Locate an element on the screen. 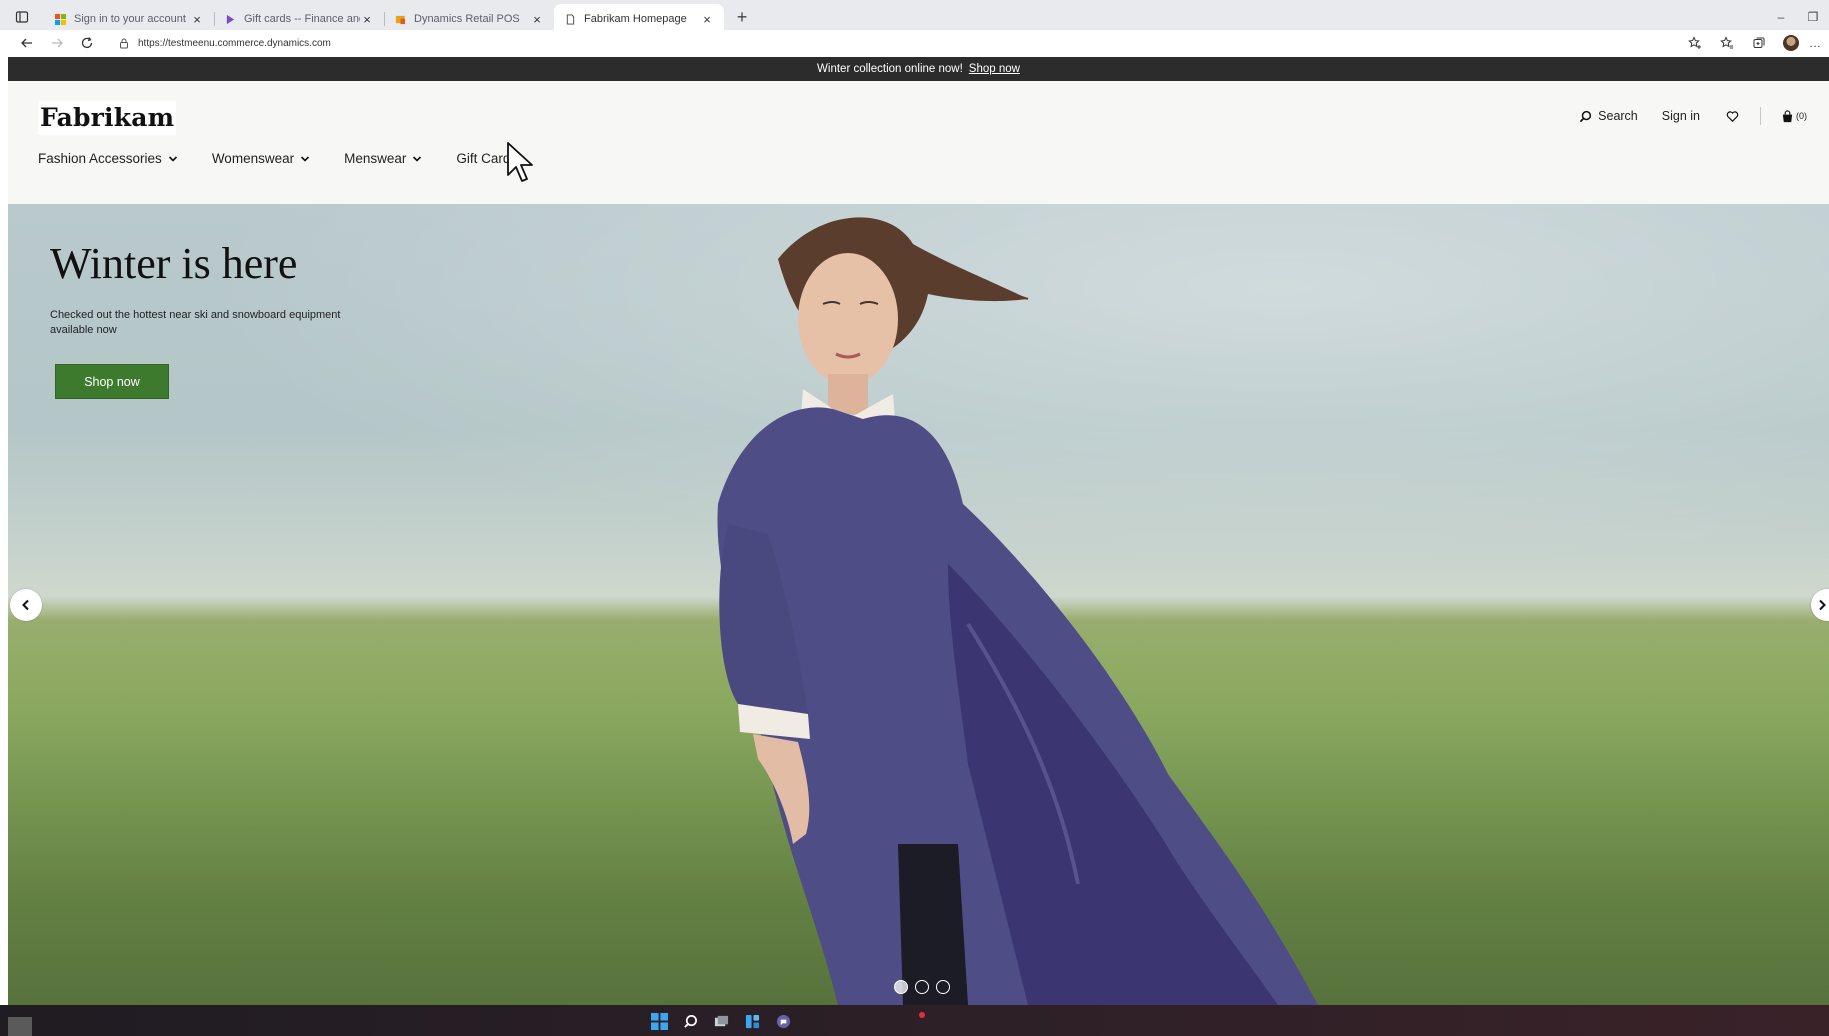  recording-indicator is located at coordinates (922, 1015).